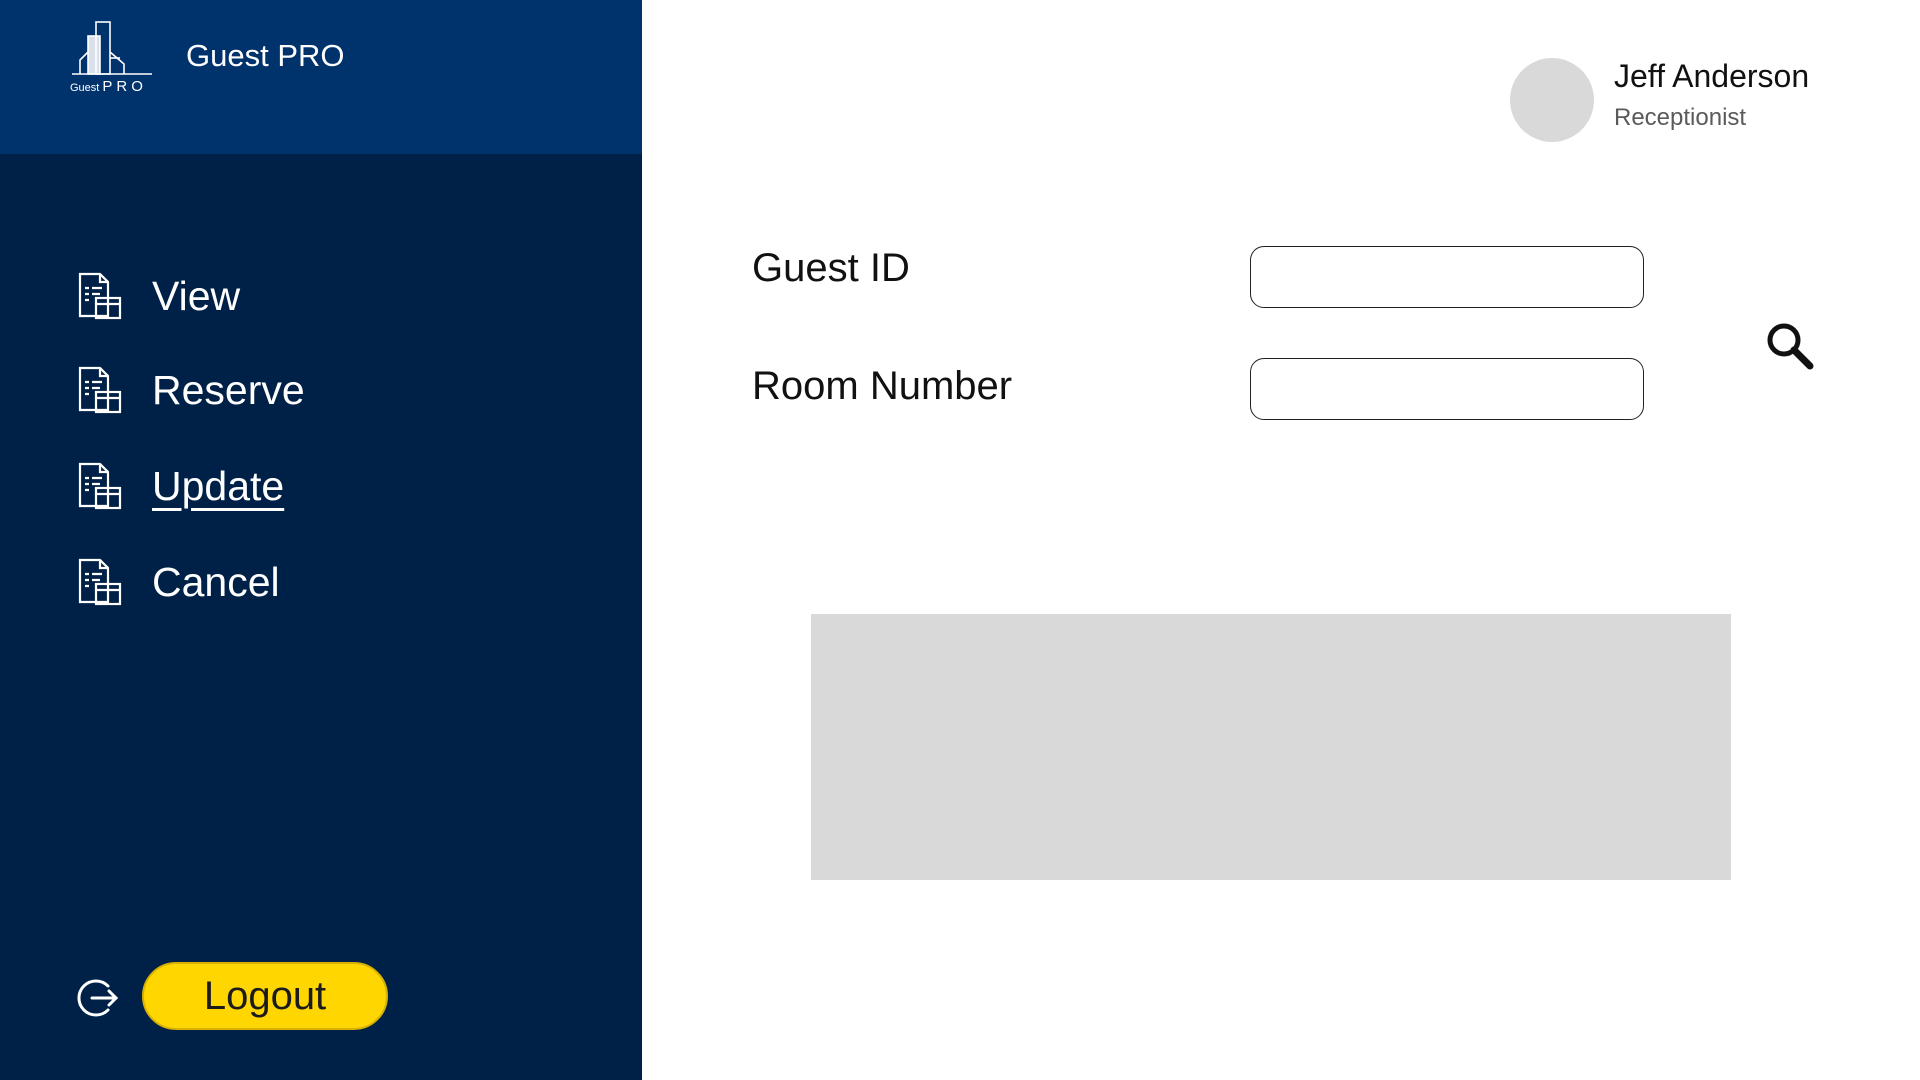  Describe the element at coordinates (265, 55) in the screenshot. I see `app-title: Guest PRO` at that location.